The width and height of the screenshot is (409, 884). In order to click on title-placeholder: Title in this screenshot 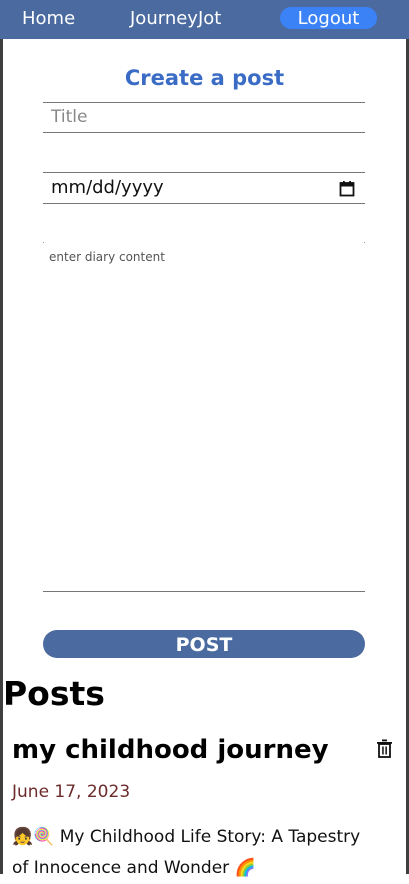, I will do `click(69, 117)`.